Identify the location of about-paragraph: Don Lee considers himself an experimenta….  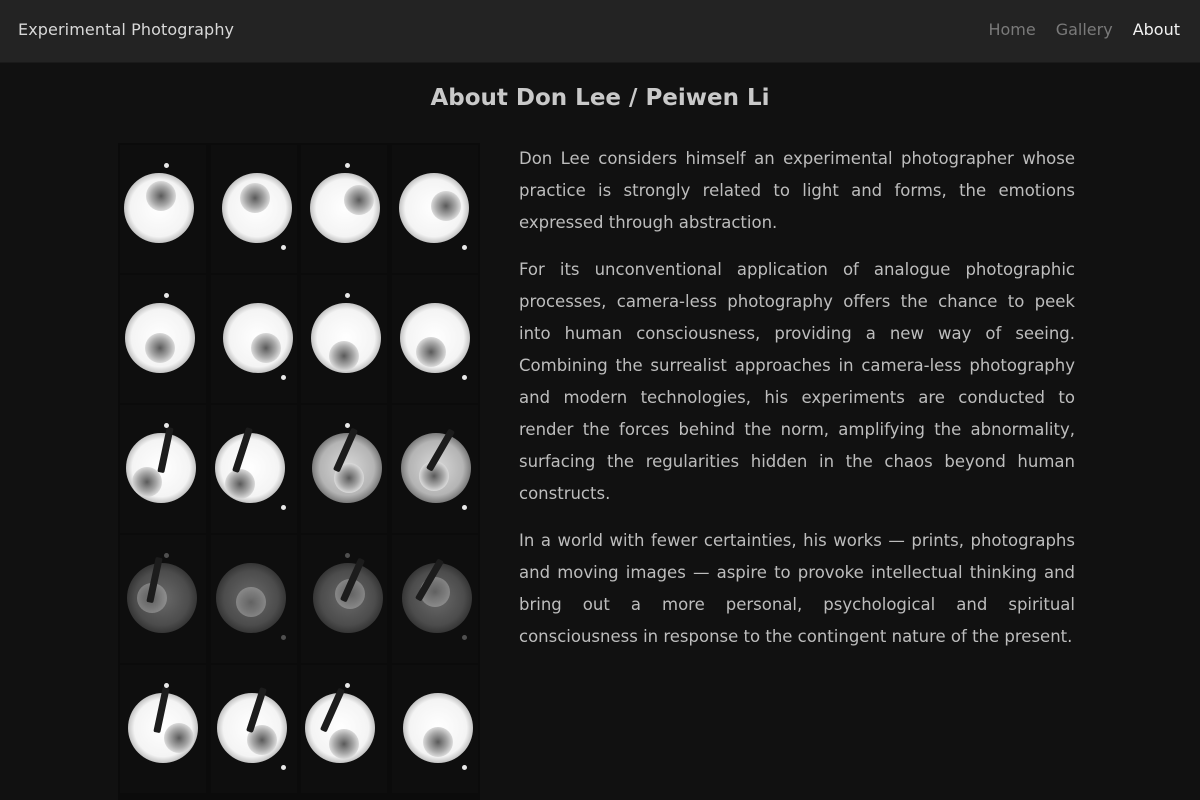
(797, 190).